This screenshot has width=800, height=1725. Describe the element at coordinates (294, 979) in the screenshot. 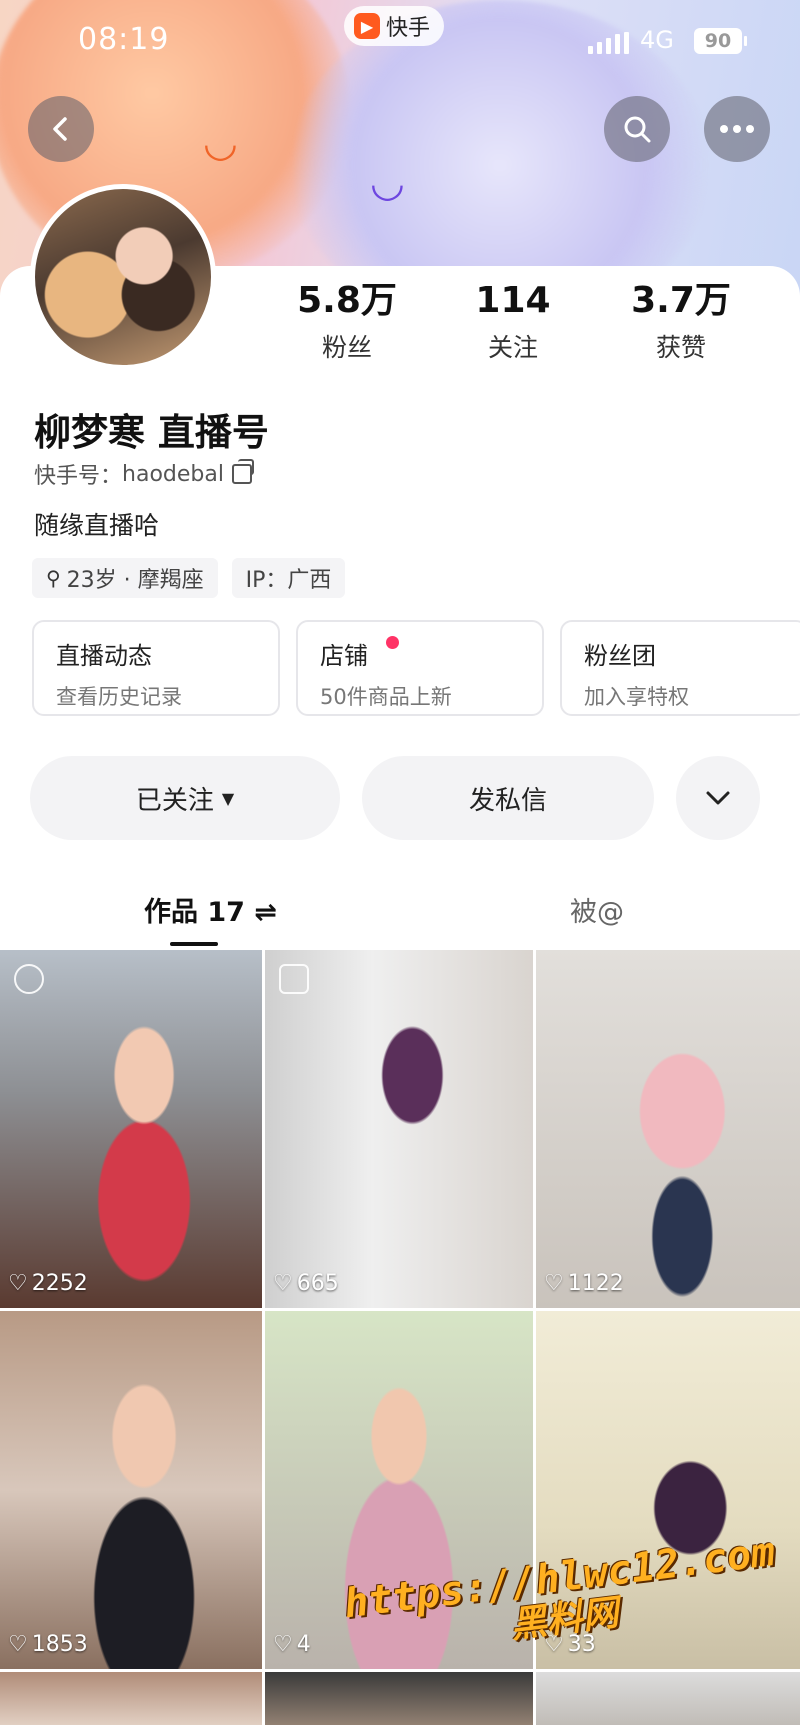

I see `photo-icon` at that location.